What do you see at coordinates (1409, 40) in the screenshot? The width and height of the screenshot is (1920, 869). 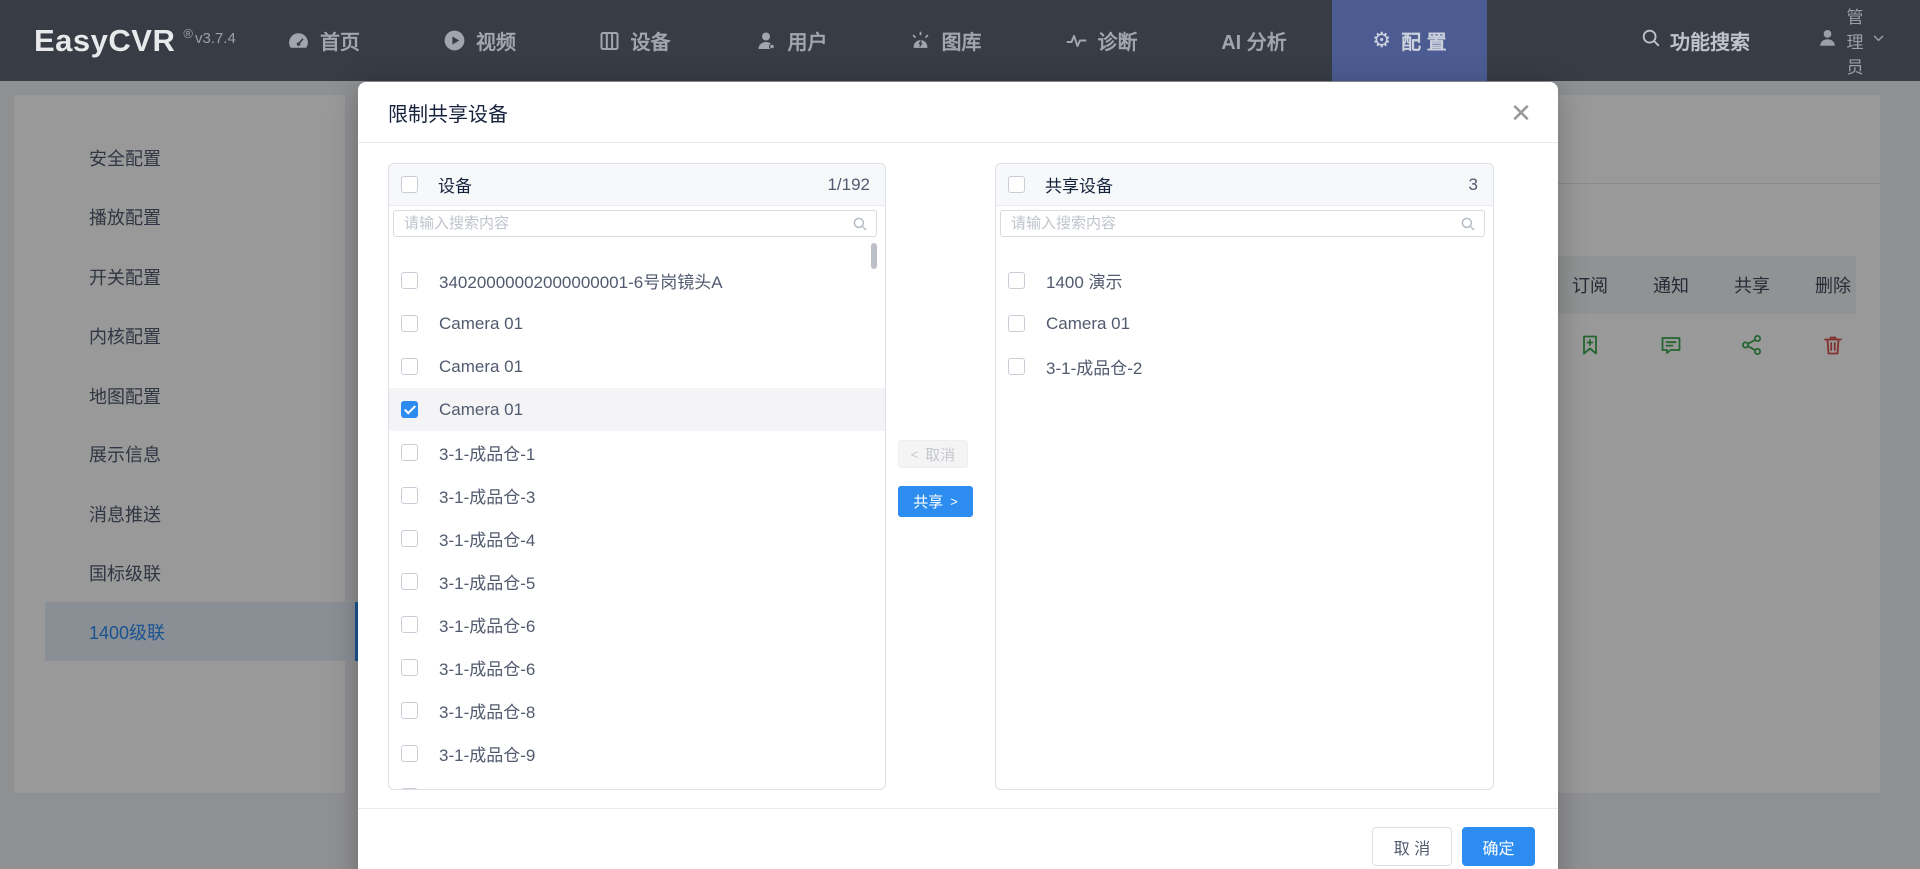 I see `nav-item-configuration-active: ⚙ 配 置` at bounding box center [1409, 40].